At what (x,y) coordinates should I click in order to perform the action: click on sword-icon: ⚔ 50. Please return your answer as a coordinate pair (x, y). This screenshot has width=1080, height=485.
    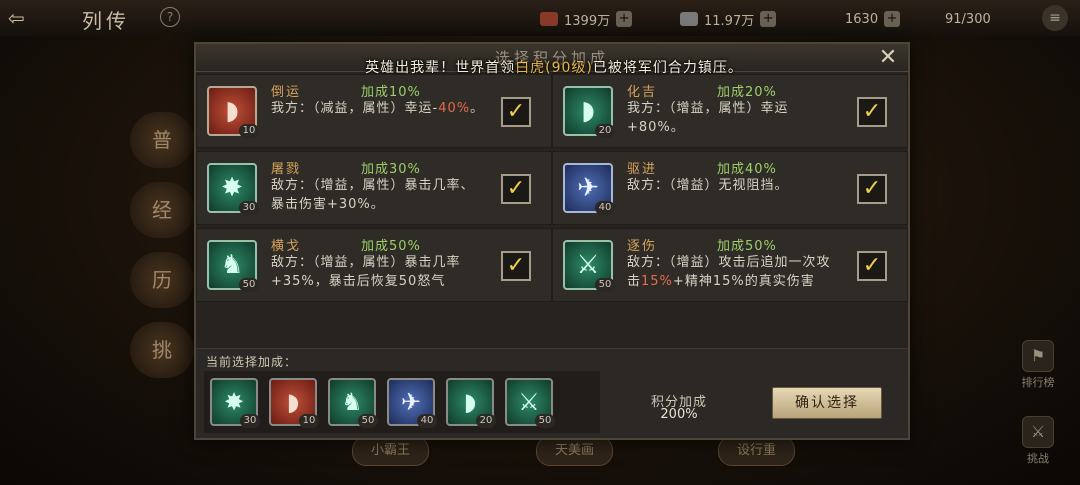
    Looking at the image, I should click on (589, 266).